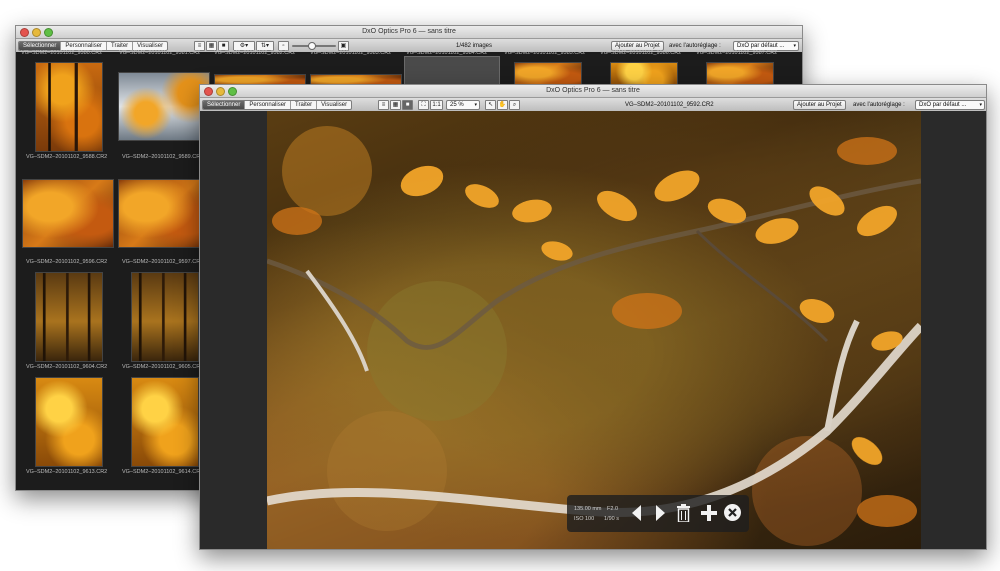  Describe the element at coordinates (351, 53) in the screenshot. I see `thumb-label: VG–SDM2–20101102_9583.CR2` at that location.